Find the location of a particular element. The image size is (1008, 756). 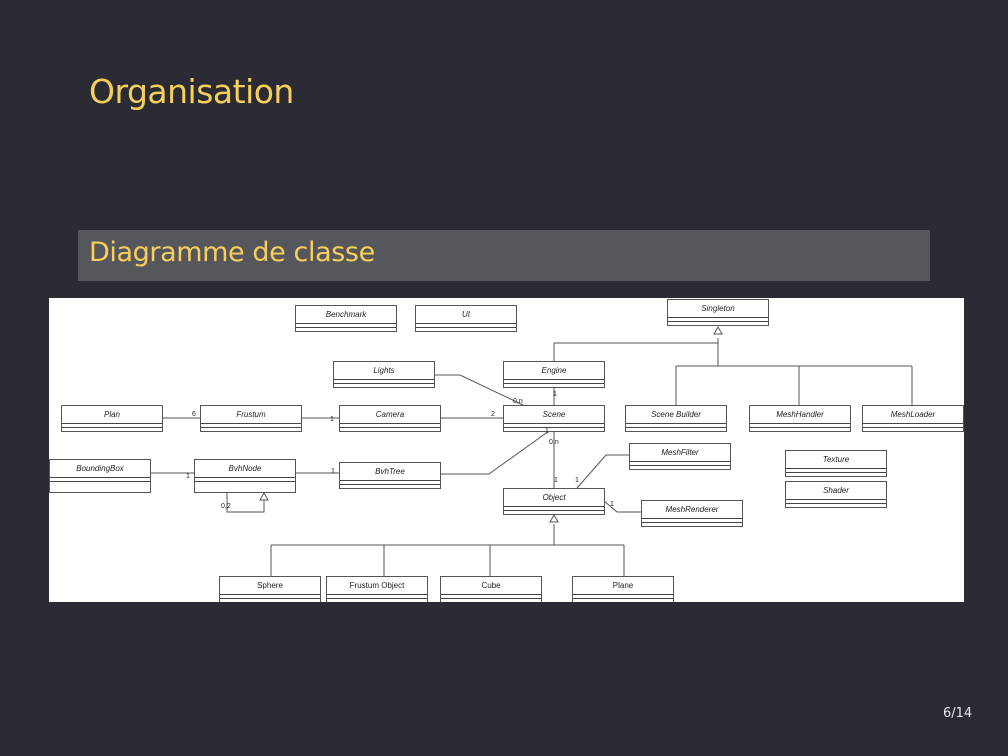

multiplicity-scene-bvhtree: 1 is located at coordinates (547, 431).